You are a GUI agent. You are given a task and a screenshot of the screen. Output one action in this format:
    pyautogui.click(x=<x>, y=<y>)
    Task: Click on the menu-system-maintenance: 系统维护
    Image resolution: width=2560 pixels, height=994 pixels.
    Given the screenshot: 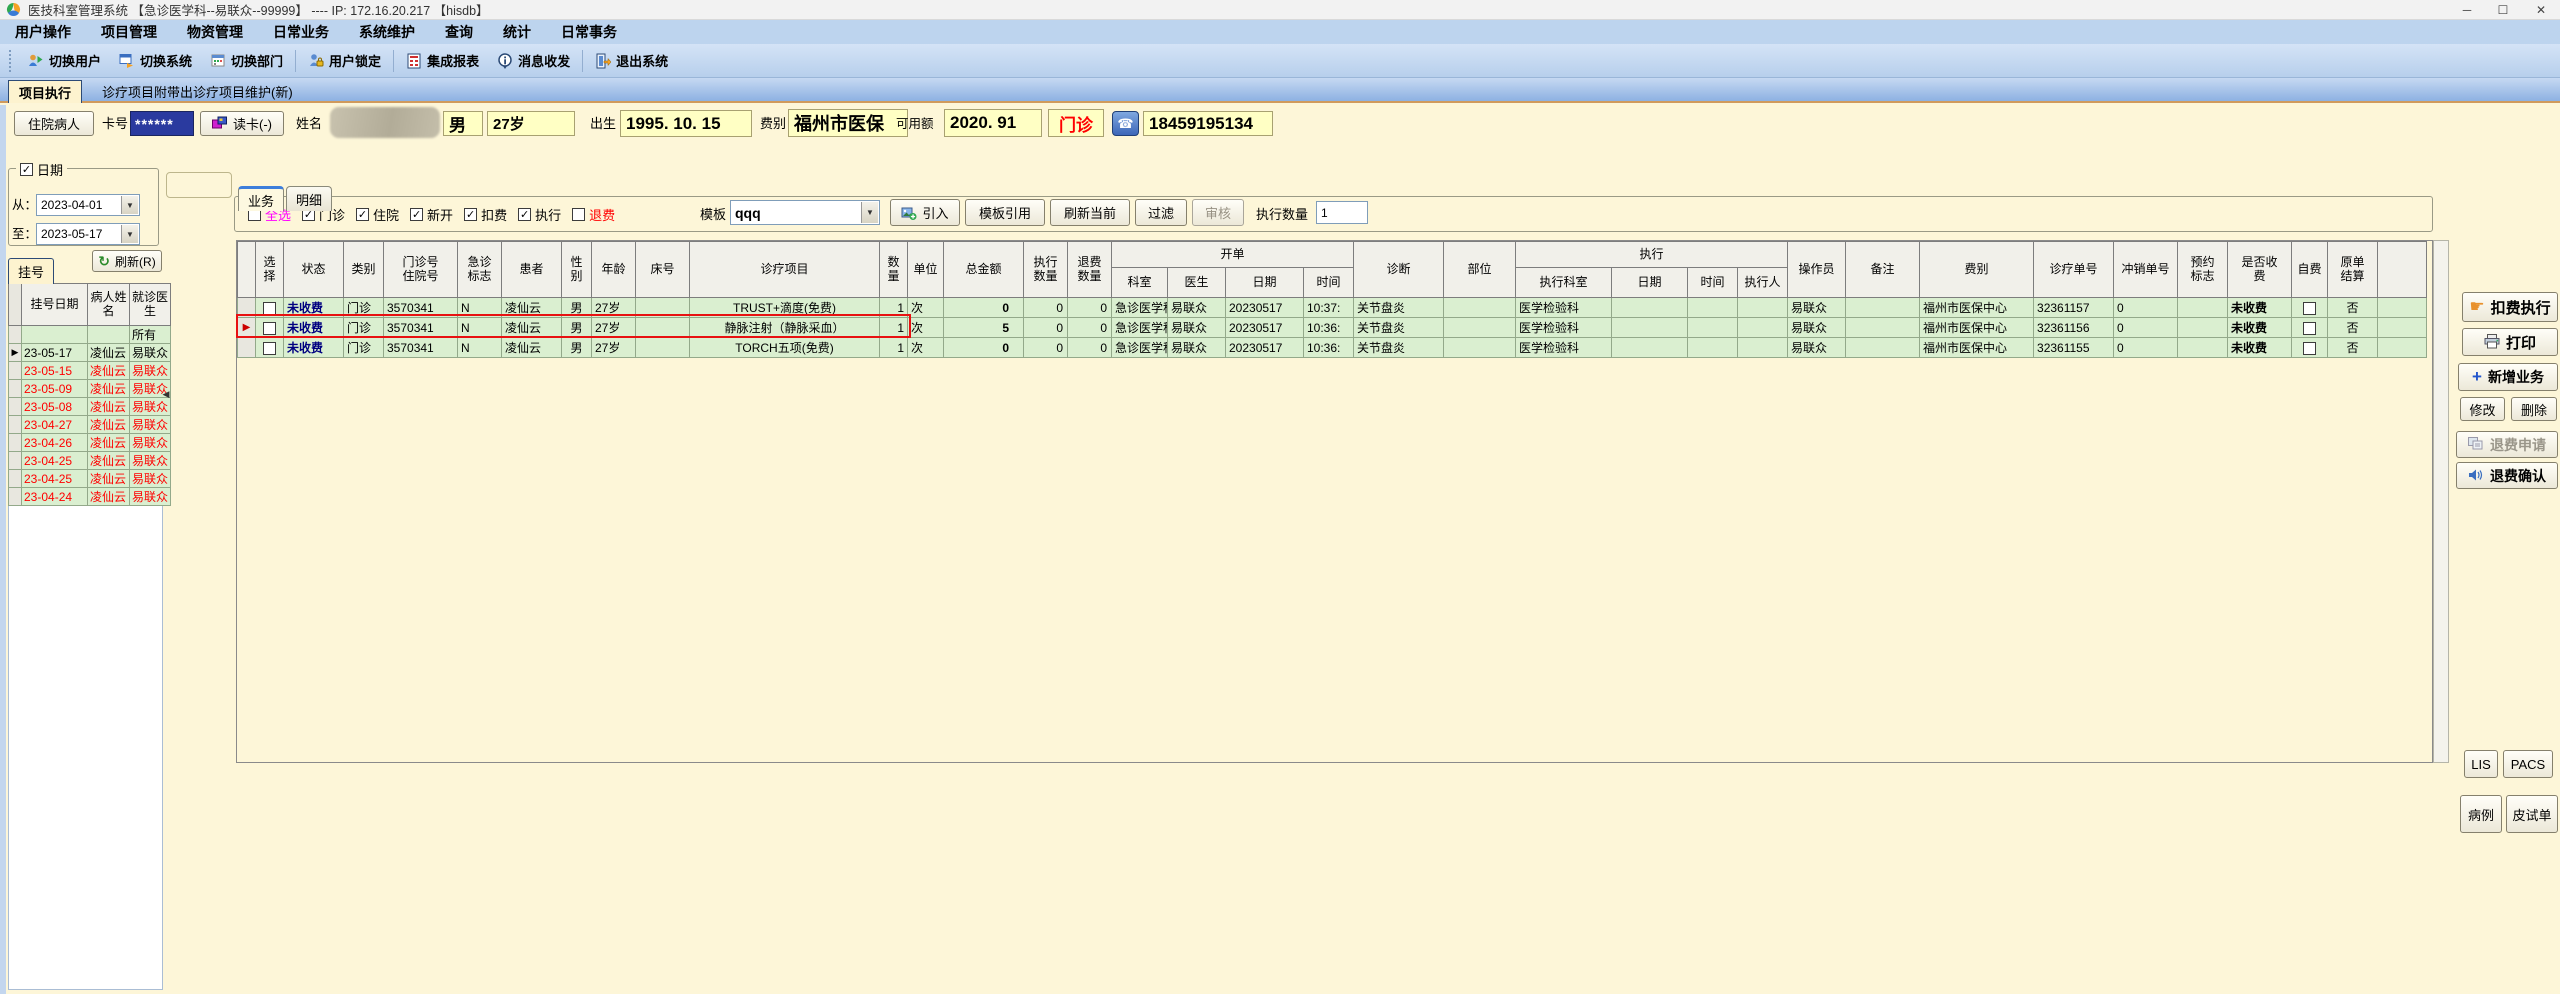 What is the action you would take?
    pyautogui.click(x=387, y=32)
    